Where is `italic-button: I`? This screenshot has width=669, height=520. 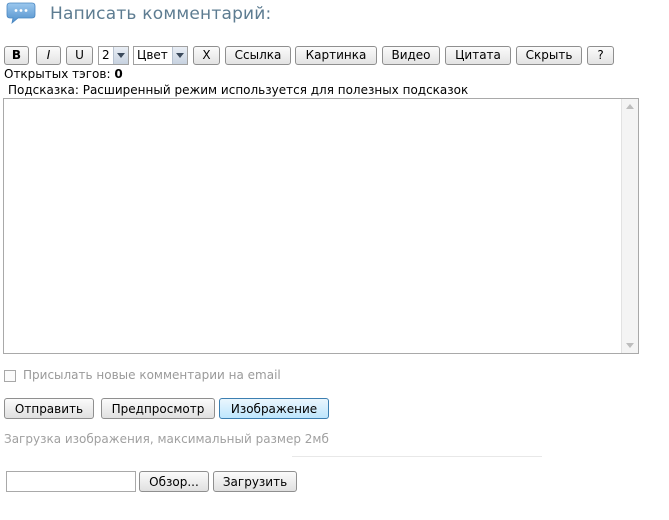 italic-button: I is located at coordinates (48, 55).